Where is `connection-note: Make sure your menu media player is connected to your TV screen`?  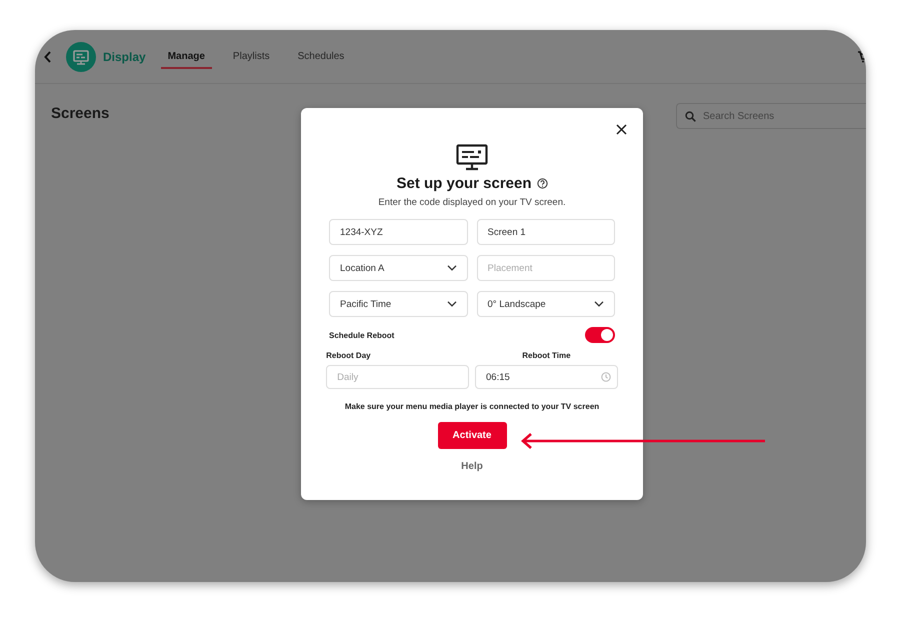 connection-note: Make sure your menu media player is connected to your TV screen is located at coordinates (472, 406).